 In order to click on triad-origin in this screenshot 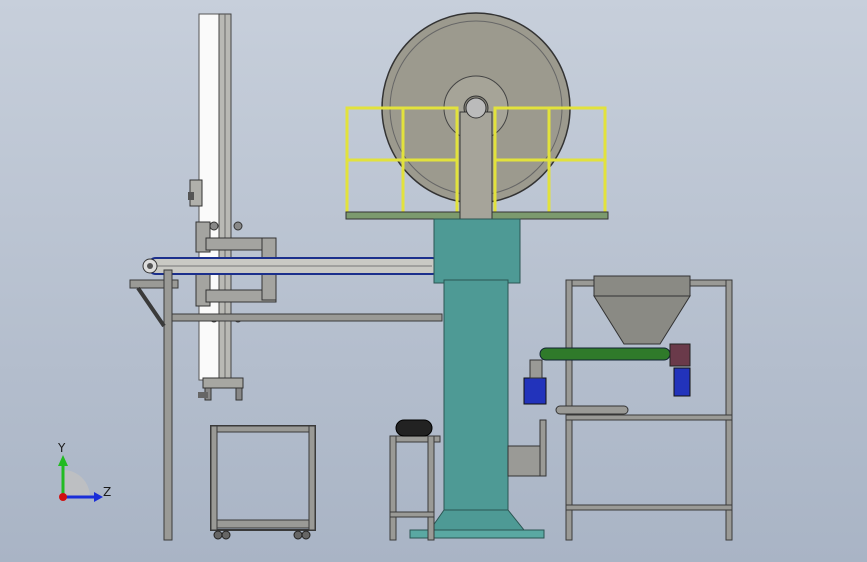, I will do `click(63, 497)`.